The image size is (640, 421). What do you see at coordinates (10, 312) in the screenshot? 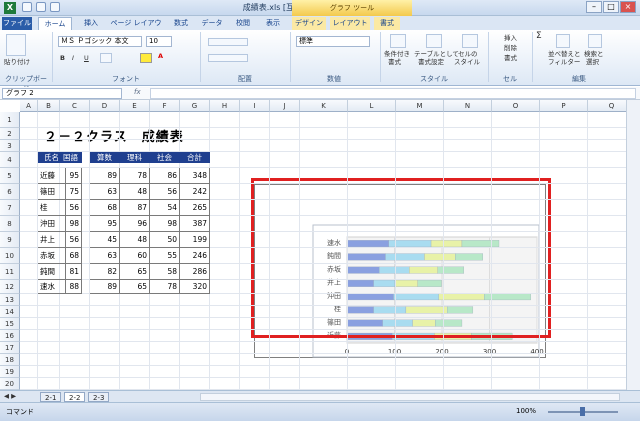
I see `row-header-14: 14` at bounding box center [10, 312].